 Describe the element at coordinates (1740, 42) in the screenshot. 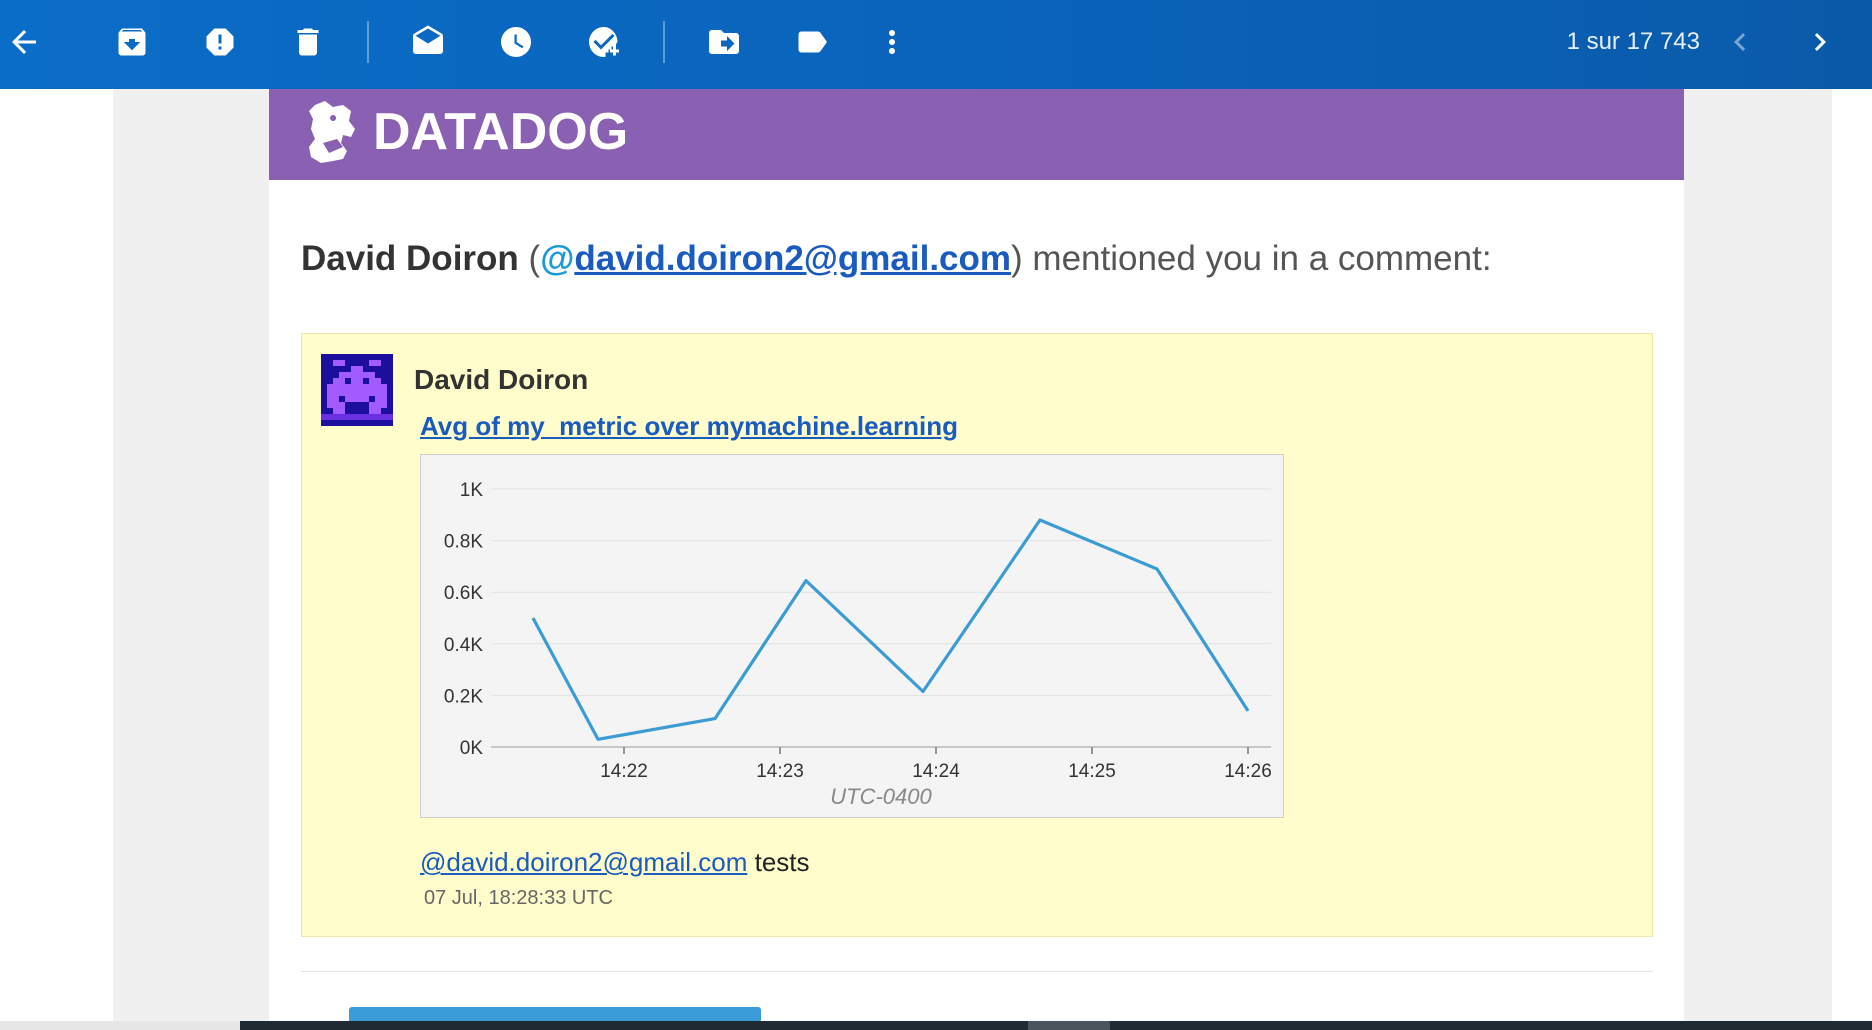

I see `chevron-left-icon` at that location.